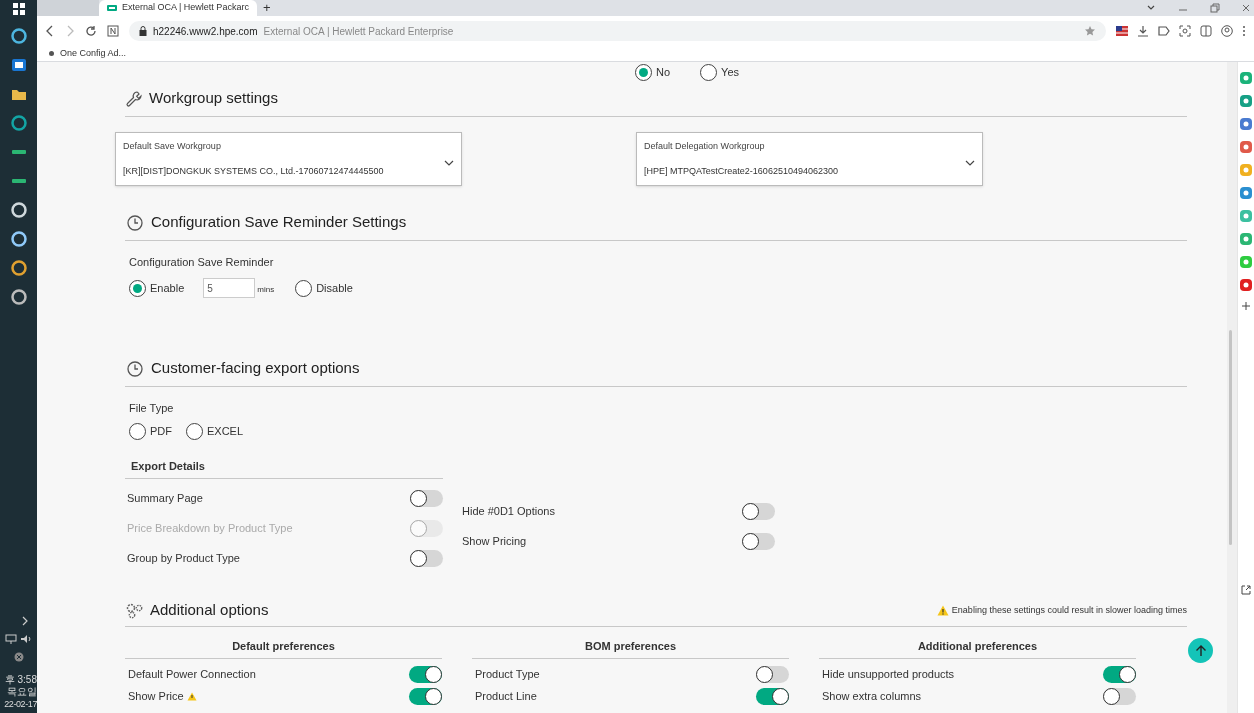 The width and height of the screenshot is (1254, 713). What do you see at coordinates (183, 558) in the screenshot?
I see `option-label: Group by Product Type` at bounding box center [183, 558].